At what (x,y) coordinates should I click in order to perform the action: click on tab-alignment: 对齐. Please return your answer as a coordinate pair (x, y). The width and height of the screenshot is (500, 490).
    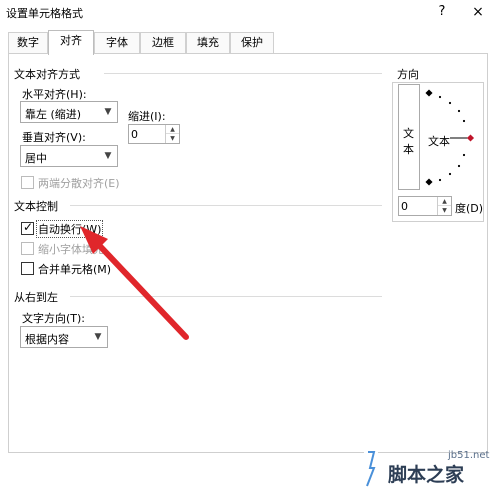
    Looking at the image, I should click on (71, 42).